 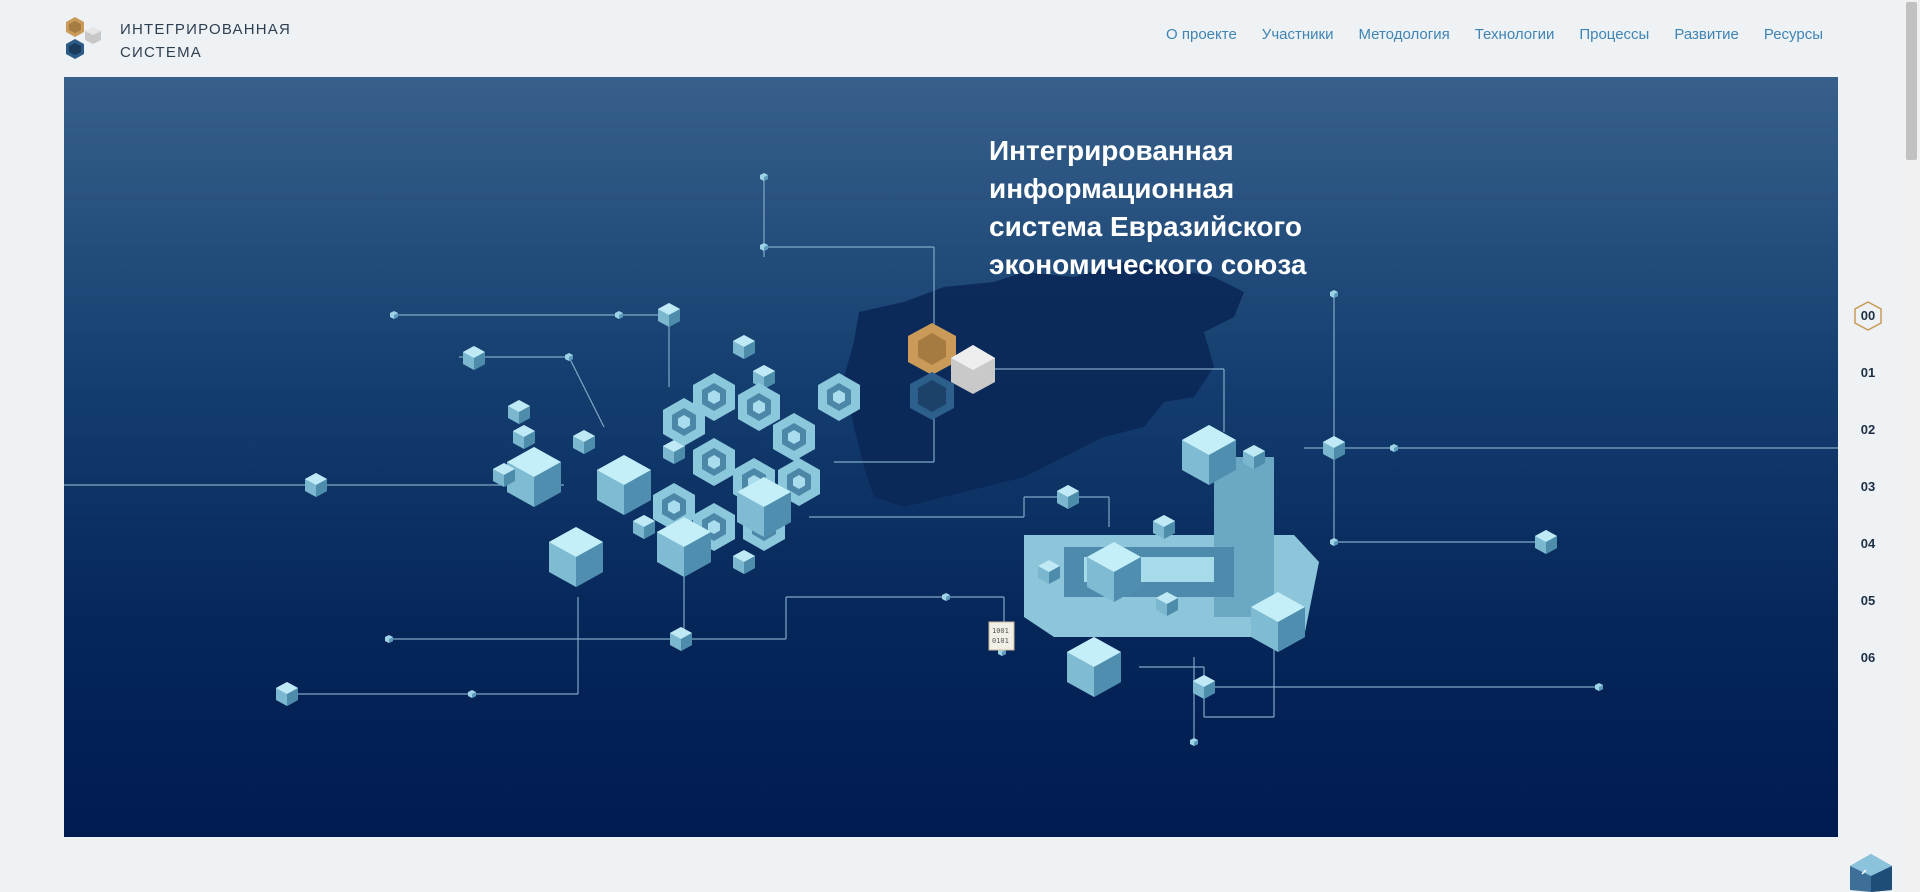 What do you see at coordinates (1403, 34) in the screenshot?
I see `nav-methodology: Методология` at bounding box center [1403, 34].